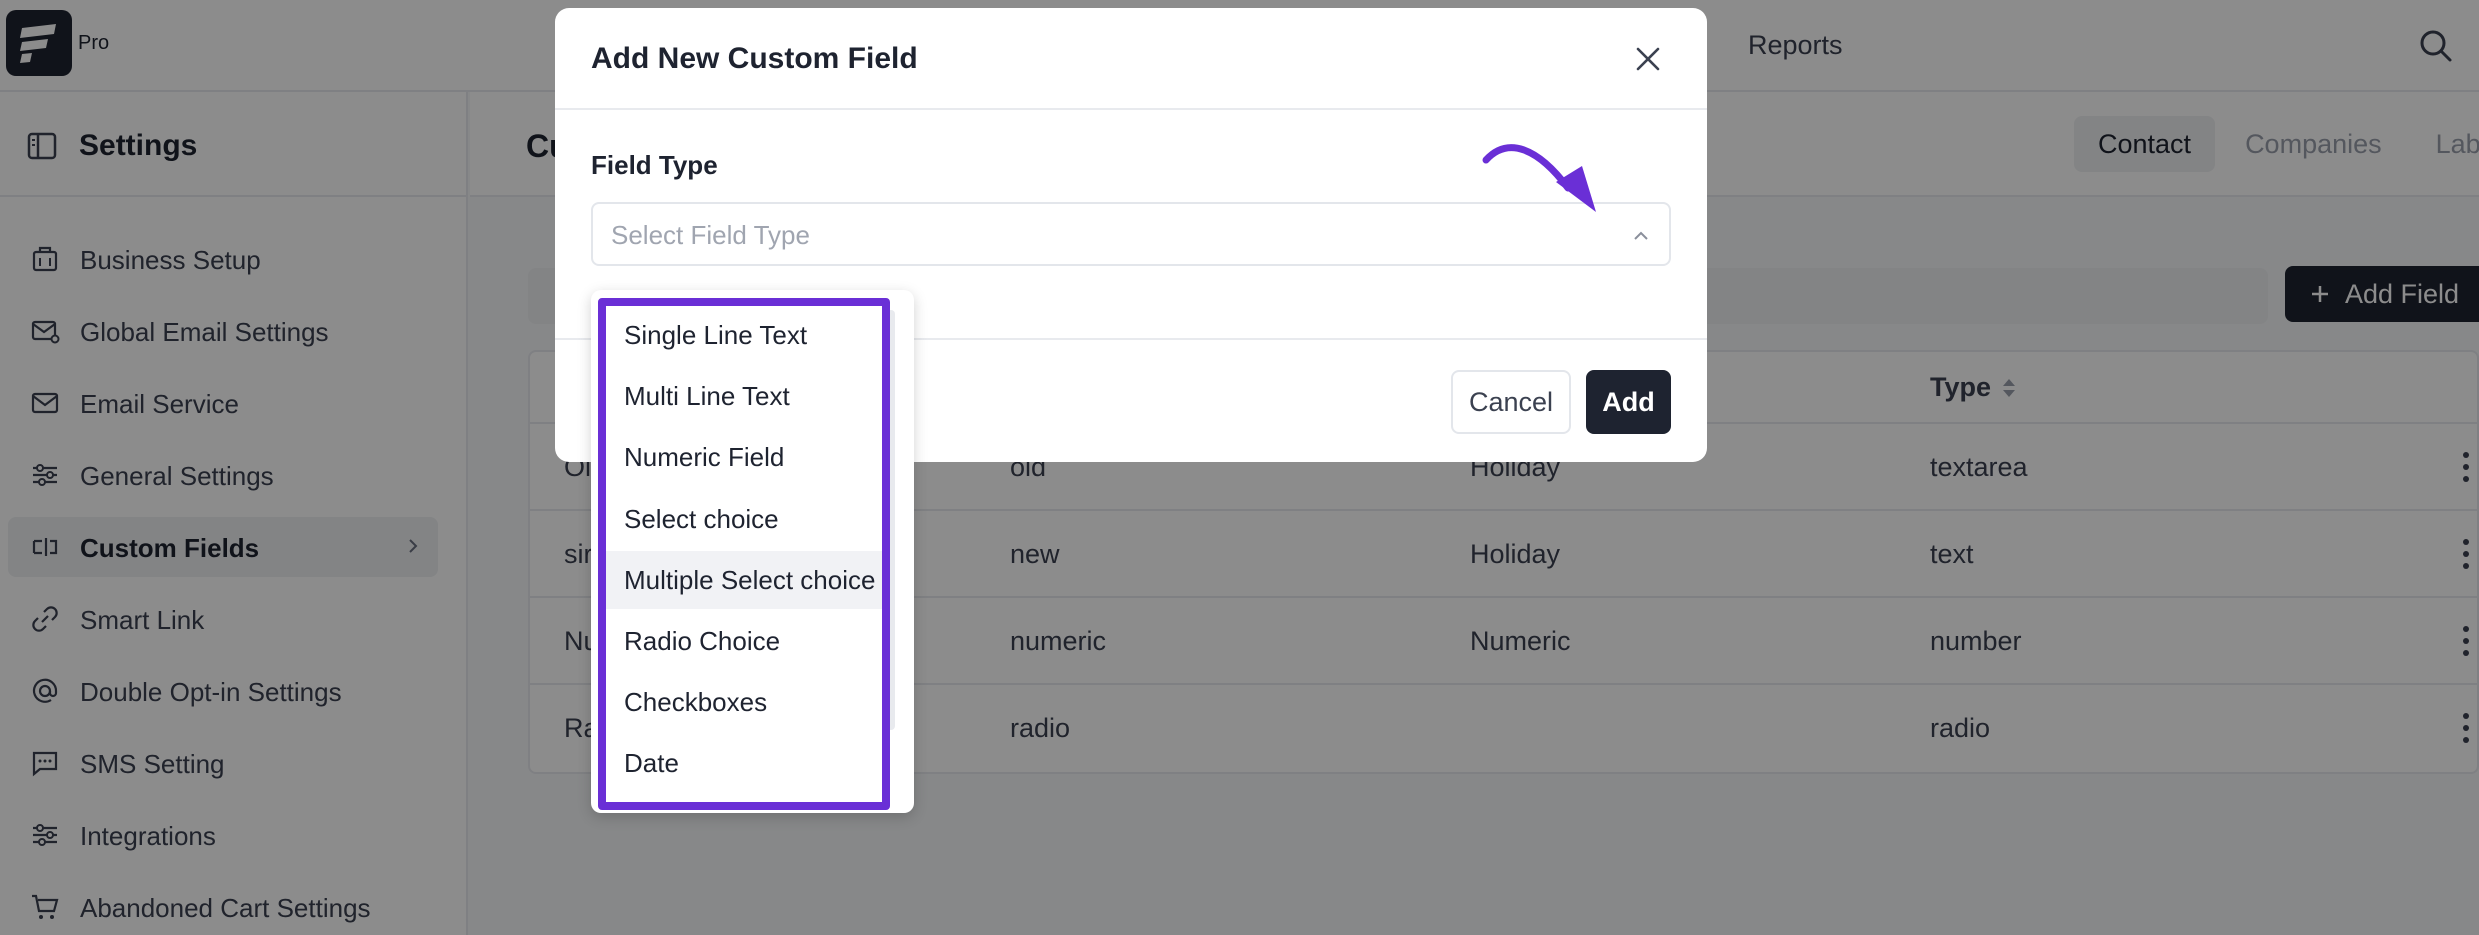 Image resolution: width=2479 pixels, height=935 pixels. Describe the element at coordinates (744, 335) in the screenshot. I see `option-single-line-text: Single Line Text` at that location.